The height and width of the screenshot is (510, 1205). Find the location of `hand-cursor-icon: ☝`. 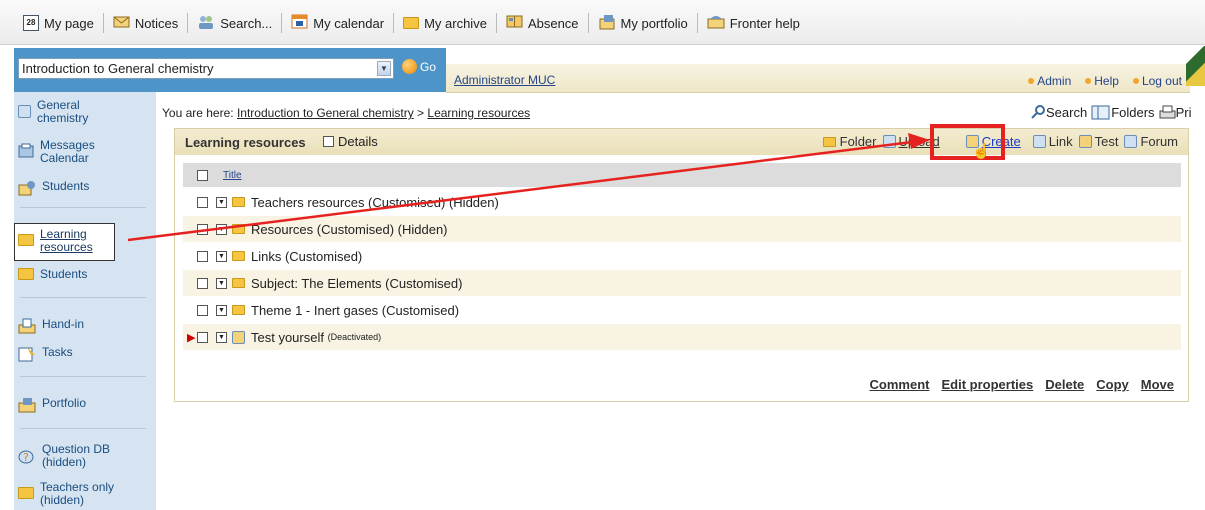

hand-cursor-icon: ☝ is located at coordinates (981, 151).